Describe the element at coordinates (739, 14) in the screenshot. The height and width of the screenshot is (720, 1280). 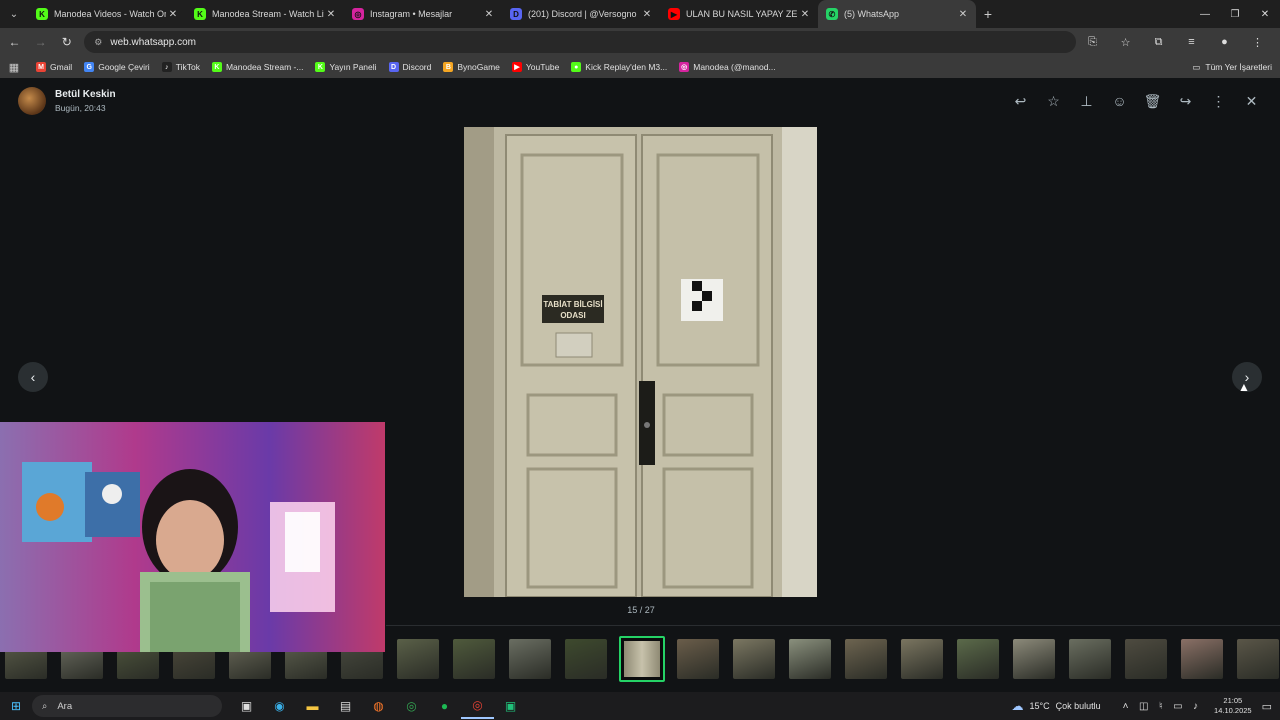
I see `browser-tab: ▶ ULAN BU NASIL YAPAY ZEKA - Y✕` at that location.